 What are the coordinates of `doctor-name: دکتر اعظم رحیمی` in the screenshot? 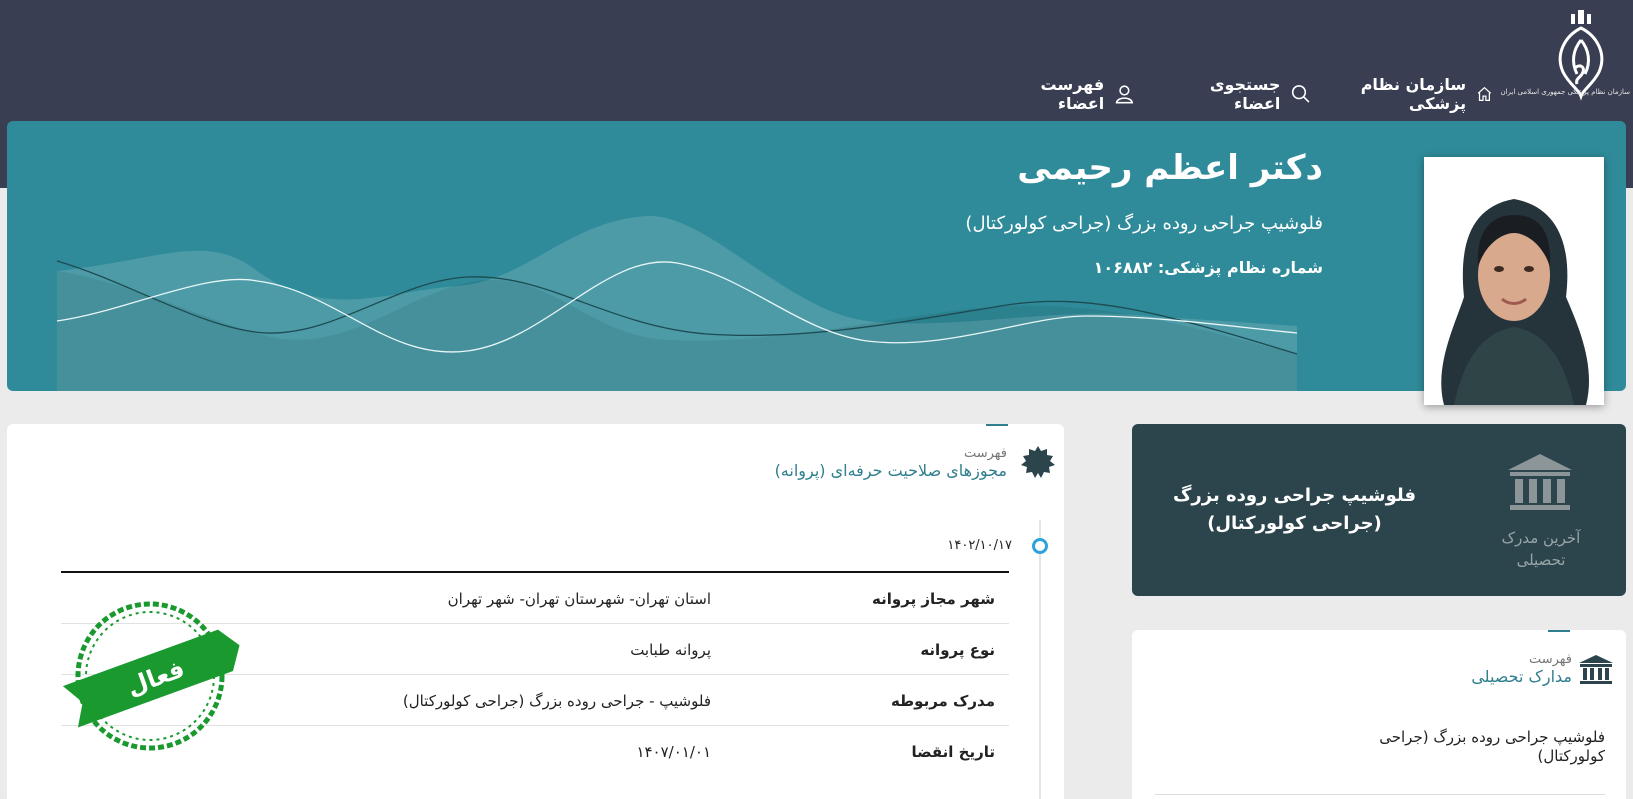 It's located at (1170, 168).